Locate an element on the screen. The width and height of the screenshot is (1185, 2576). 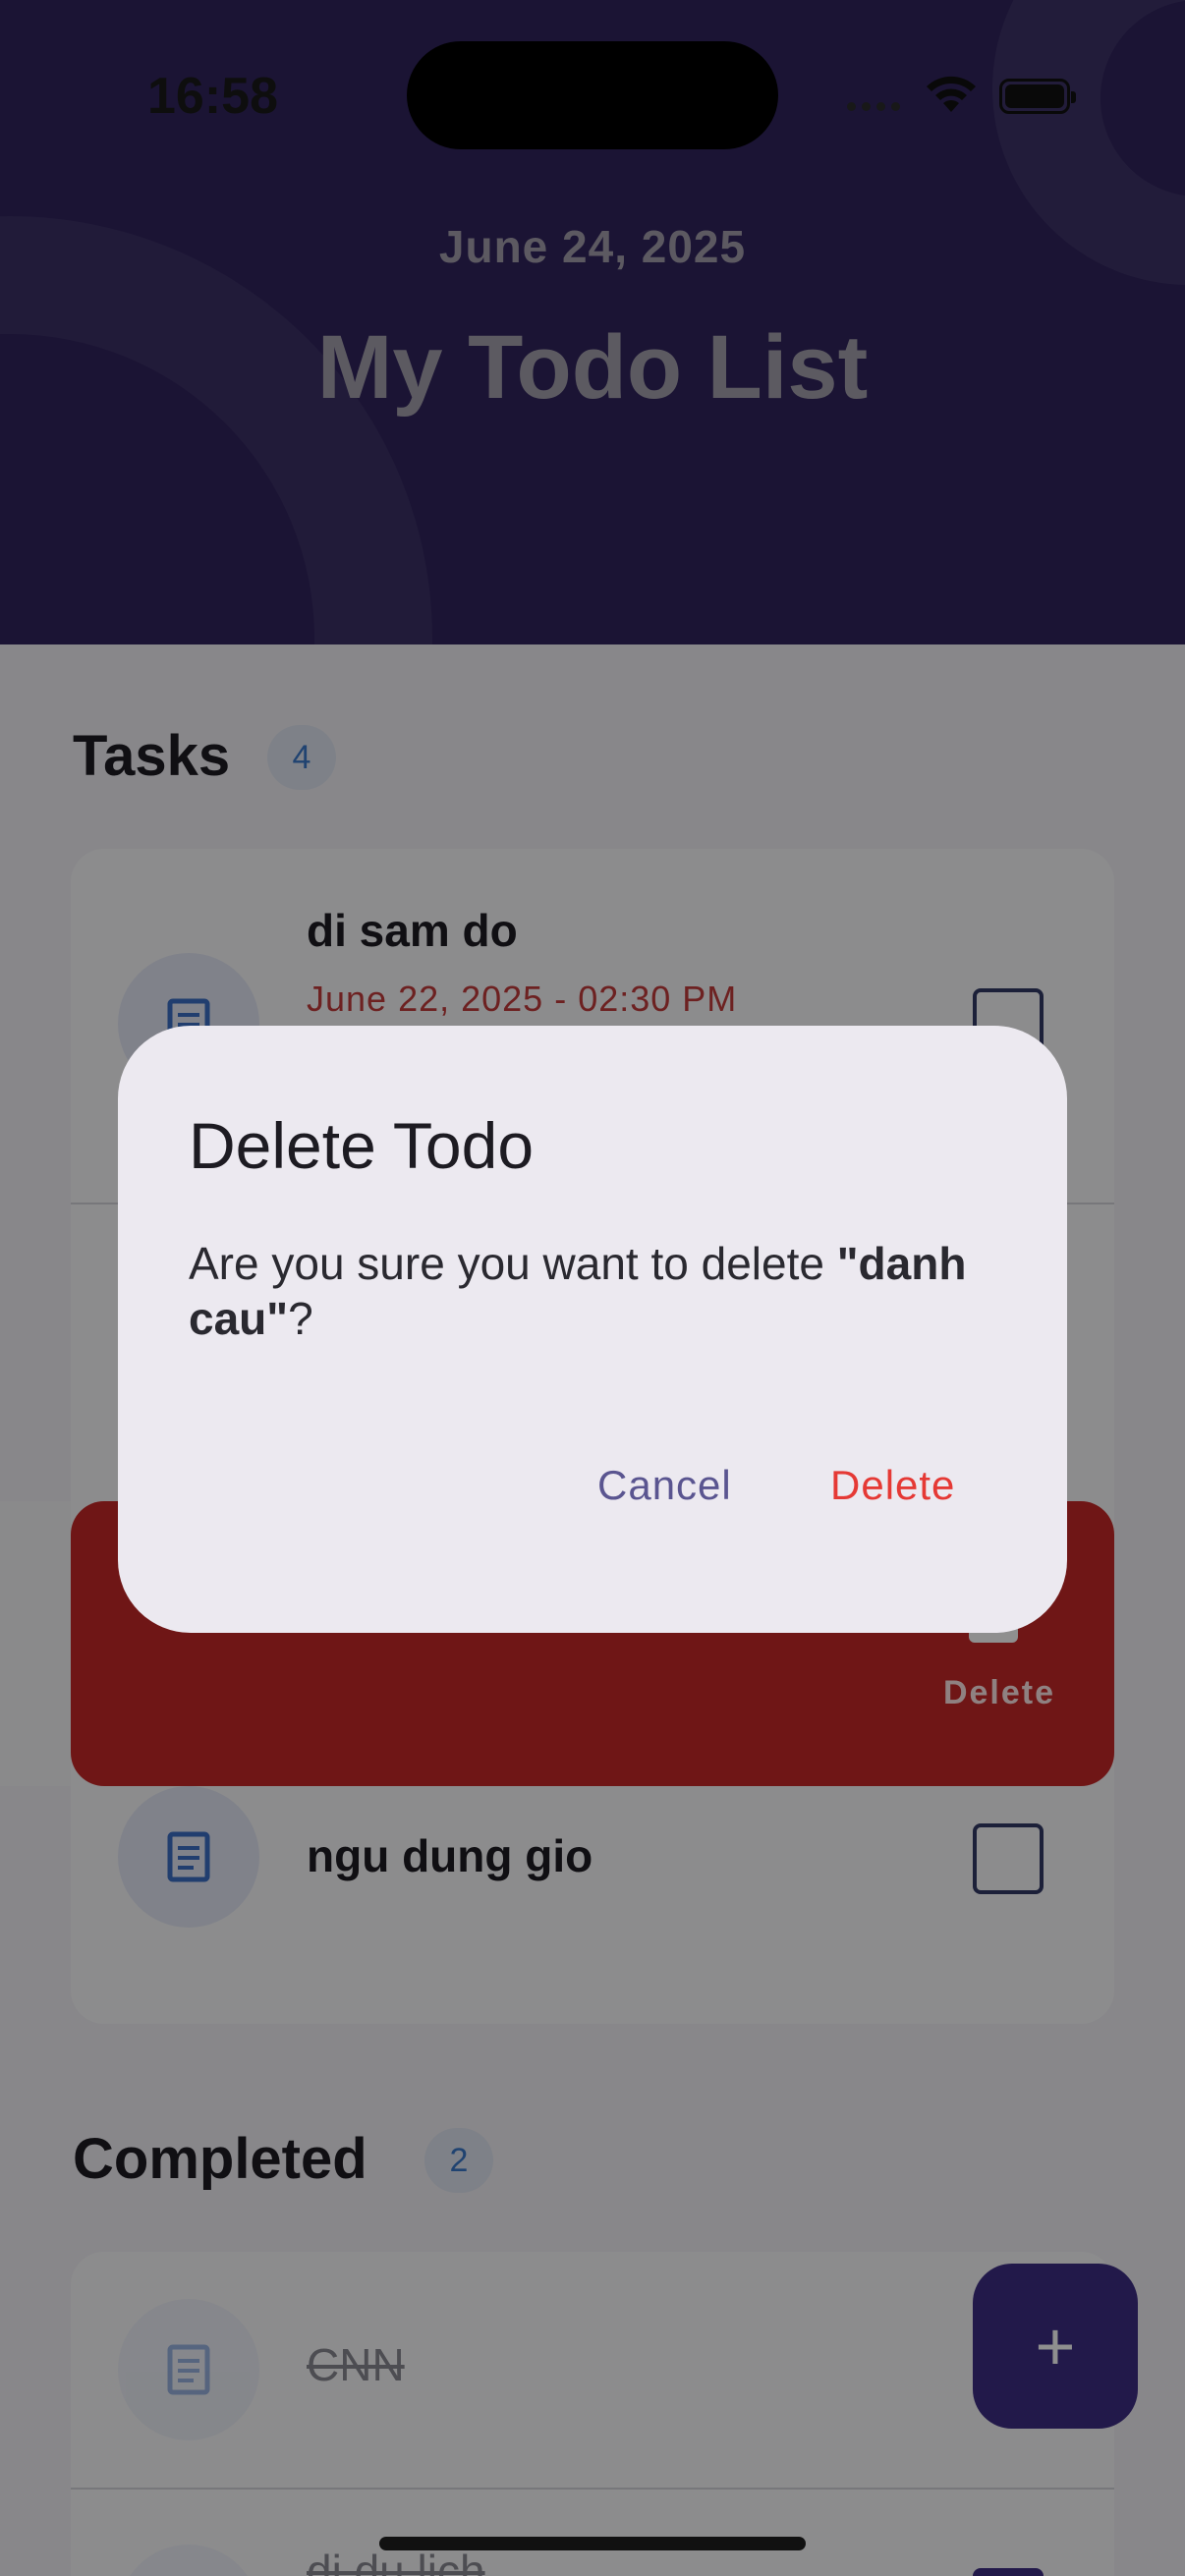
cancel-button: Cancel is located at coordinates (664, 1485).